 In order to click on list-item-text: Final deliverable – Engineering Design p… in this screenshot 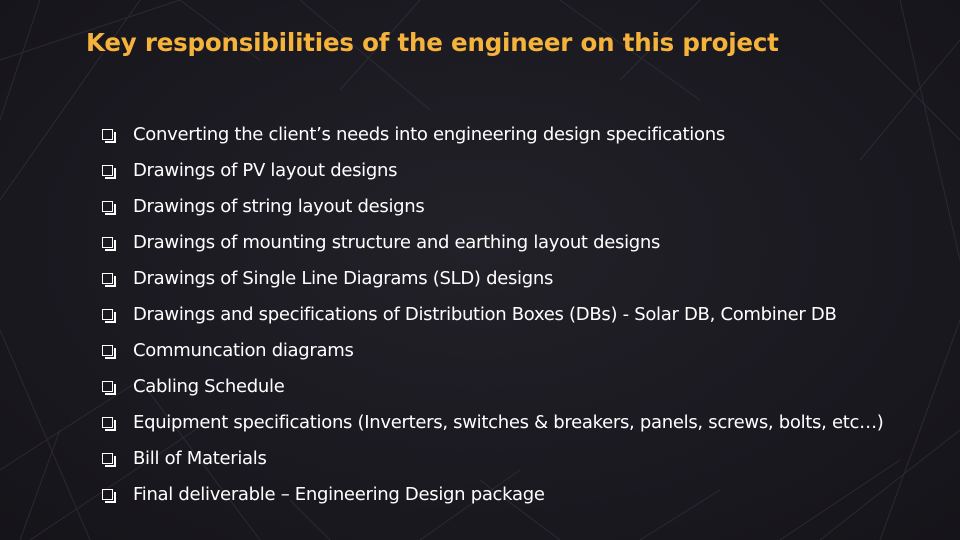, I will do `click(339, 494)`.